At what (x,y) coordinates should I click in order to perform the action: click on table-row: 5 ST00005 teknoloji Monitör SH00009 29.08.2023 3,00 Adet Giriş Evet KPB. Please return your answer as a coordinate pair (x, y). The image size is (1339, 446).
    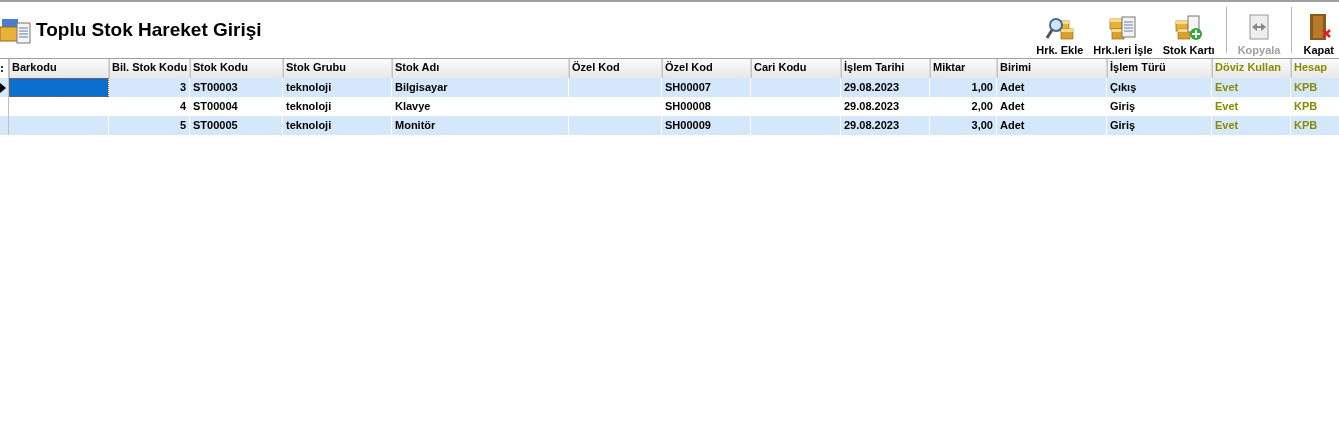
    Looking at the image, I should click on (669, 125).